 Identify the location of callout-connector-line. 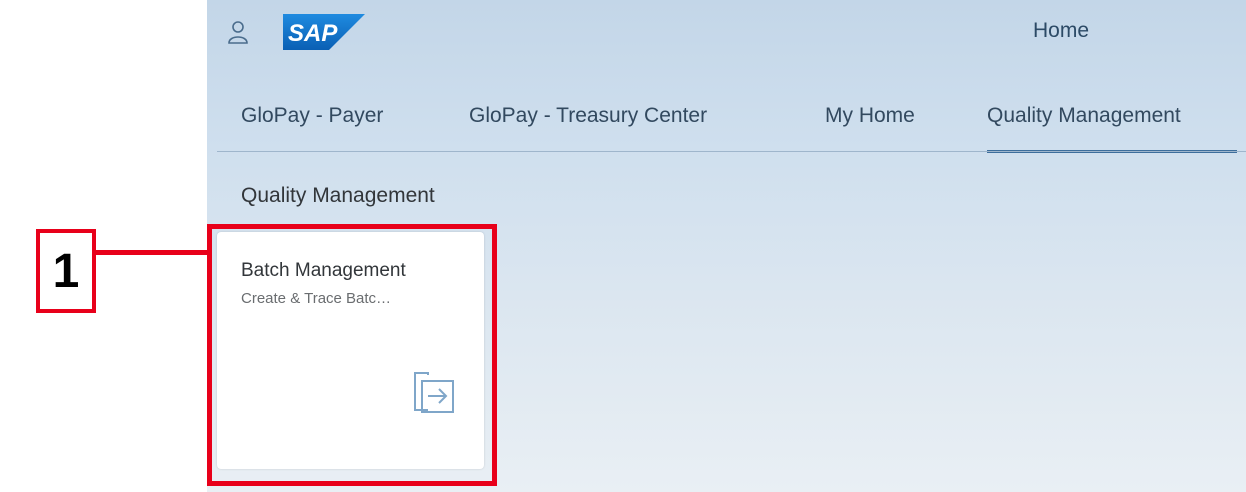
(152, 252).